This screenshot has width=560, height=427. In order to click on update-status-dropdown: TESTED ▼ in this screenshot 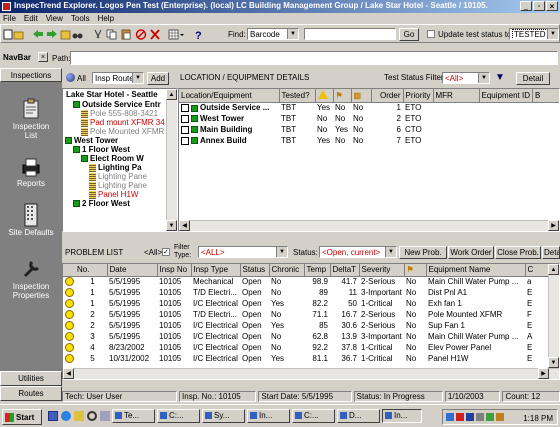, I will do `click(534, 34)`.